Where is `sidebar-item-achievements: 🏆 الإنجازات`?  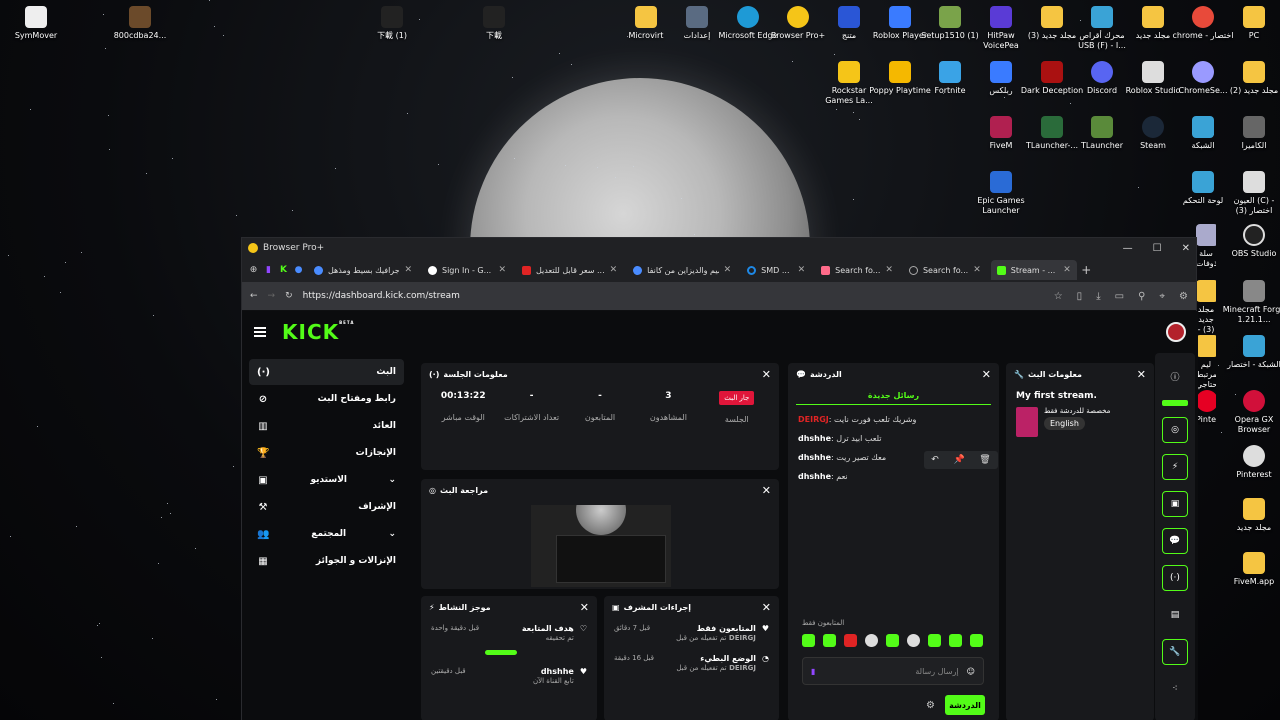
sidebar-item-achievements: 🏆 الإنجازات is located at coordinates (326, 453).